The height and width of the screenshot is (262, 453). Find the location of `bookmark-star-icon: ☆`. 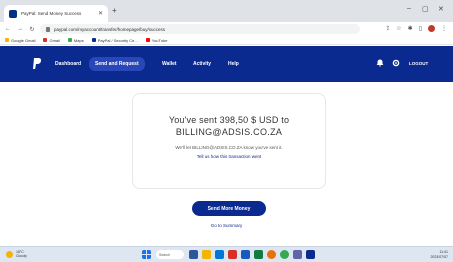

bookmark-star-icon: ☆ is located at coordinates (398, 28).